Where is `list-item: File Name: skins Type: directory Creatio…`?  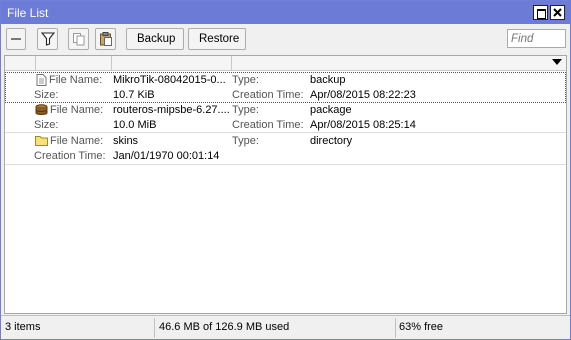
list-item: File Name: skins Type: directory Creatio… is located at coordinates (285, 149).